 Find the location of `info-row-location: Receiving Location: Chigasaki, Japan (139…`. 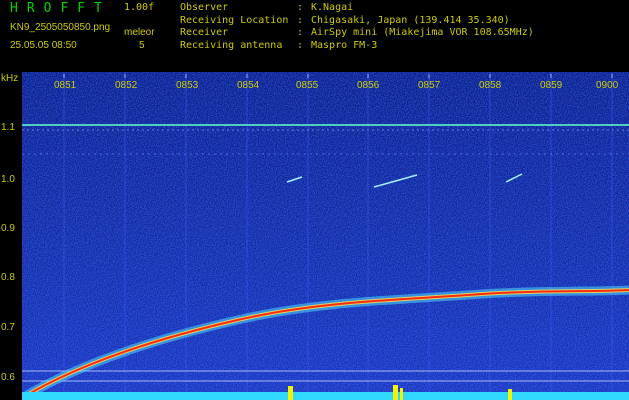

info-row-location: Receiving Location: Chigasaki, Japan (139… is located at coordinates (345, 20).